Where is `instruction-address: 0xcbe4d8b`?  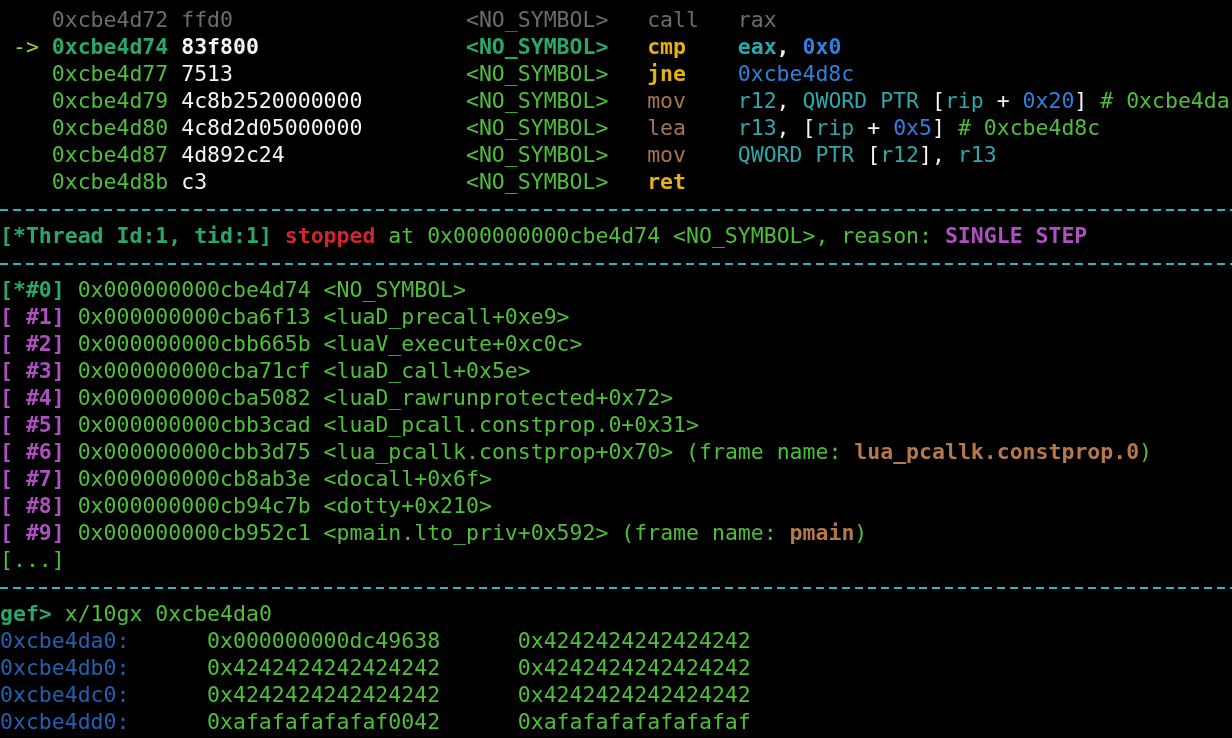 instruction-address: 0xcbe4d8b is located at coordinates (110, 181).